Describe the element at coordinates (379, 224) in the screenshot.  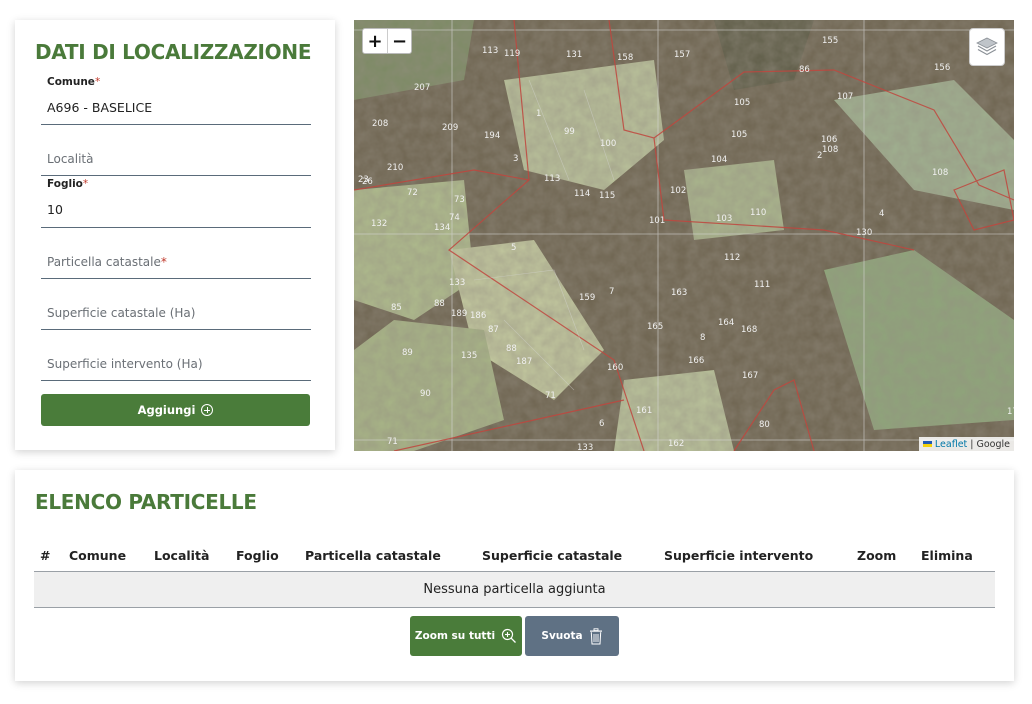
I see `parcel-number-label: 132` at that location.